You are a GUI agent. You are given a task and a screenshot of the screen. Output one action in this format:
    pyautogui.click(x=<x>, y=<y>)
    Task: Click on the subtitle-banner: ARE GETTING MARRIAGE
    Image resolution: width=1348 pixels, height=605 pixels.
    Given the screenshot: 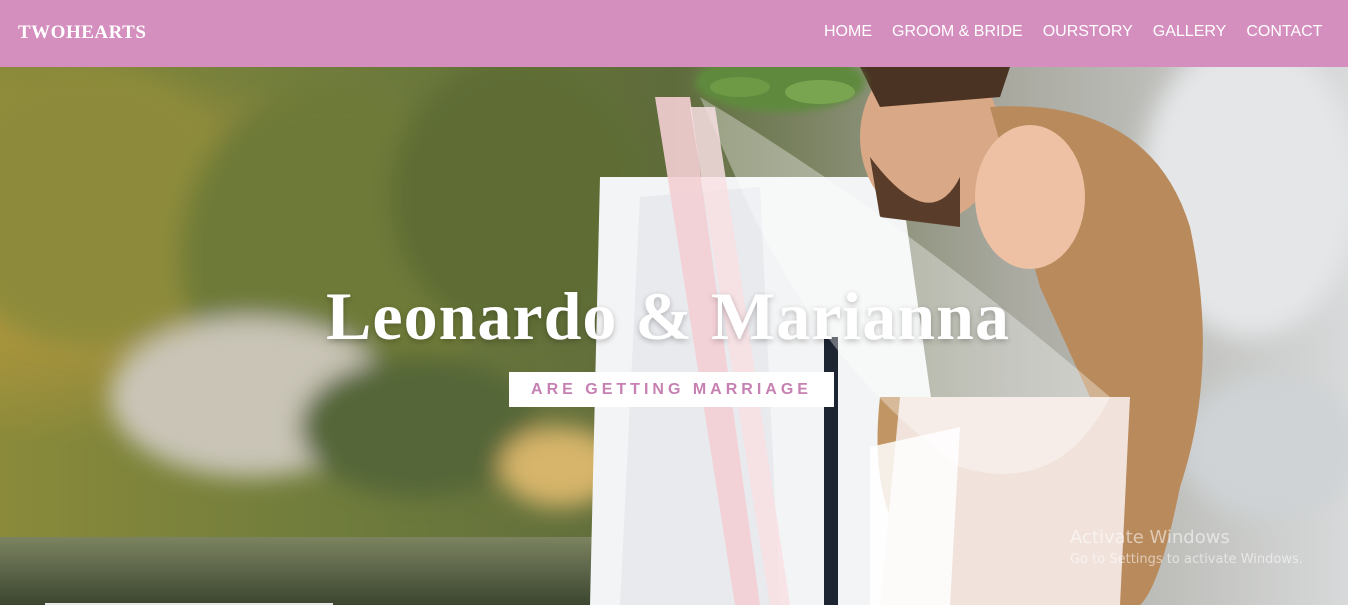 What is the action you would take?
    pyautogui.click(x=671, y=389)
    